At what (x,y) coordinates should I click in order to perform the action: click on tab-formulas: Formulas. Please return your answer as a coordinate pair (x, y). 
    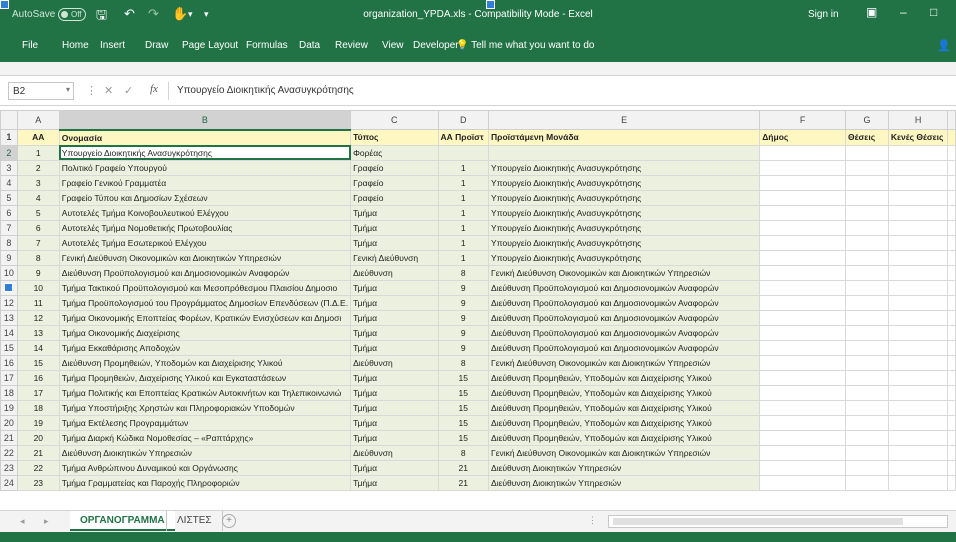
    Looking at the image, I should click on (267, 45).